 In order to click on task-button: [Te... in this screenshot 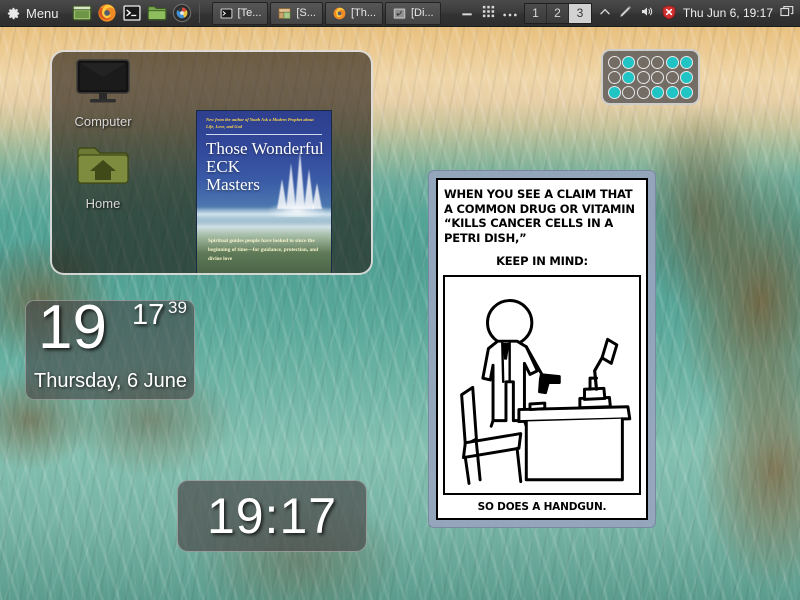, I will do `click(240, 13)`.